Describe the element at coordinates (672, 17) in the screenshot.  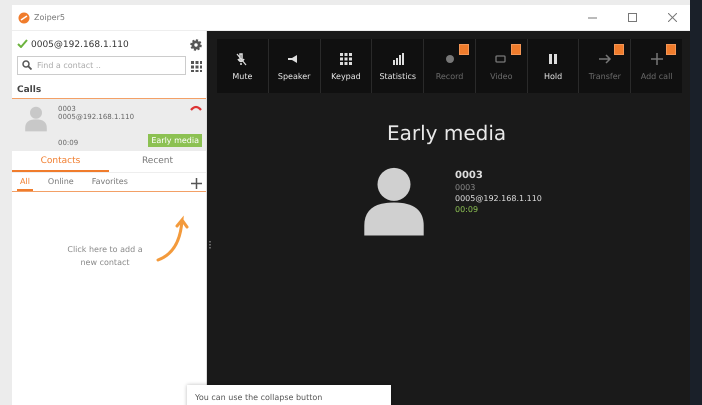
I see `close-icon` at that location.